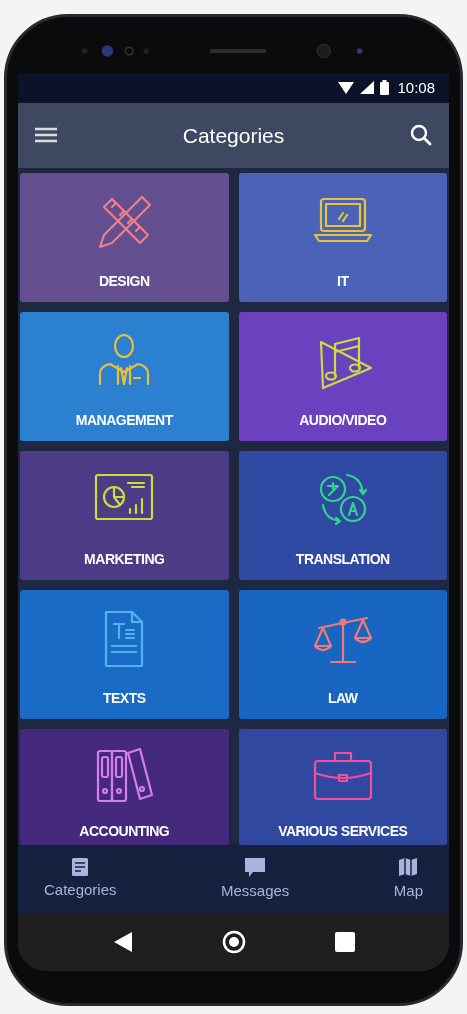  I want to click on nav-tab: Categories, so click(80, 879).